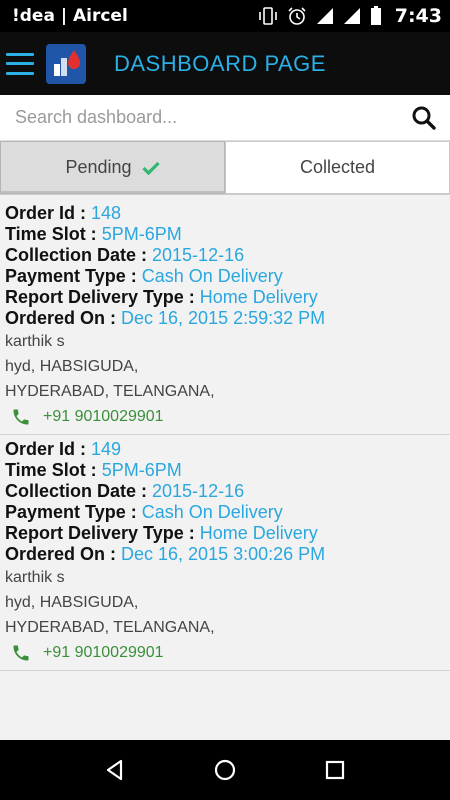 The image size is (450, 800). What do you see at coordinates (225, 449) in the screenshot?
I see `order-id-row: Order Id : 149` at bounding box center [225, 449].